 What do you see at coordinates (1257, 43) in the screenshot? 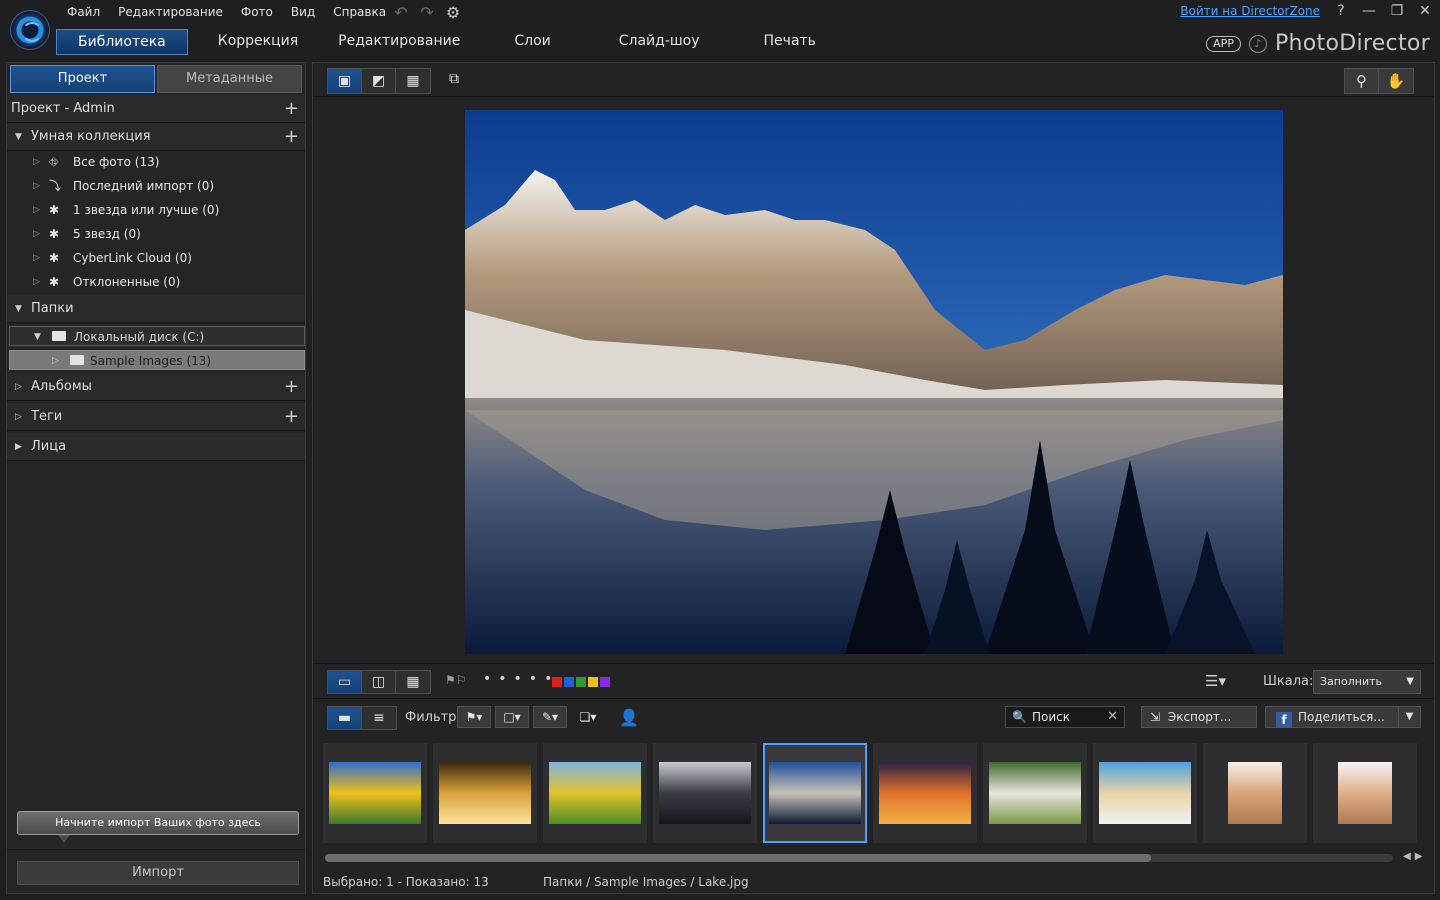
I see `notification-icon: ♪` at bounding box center [1257, 43].